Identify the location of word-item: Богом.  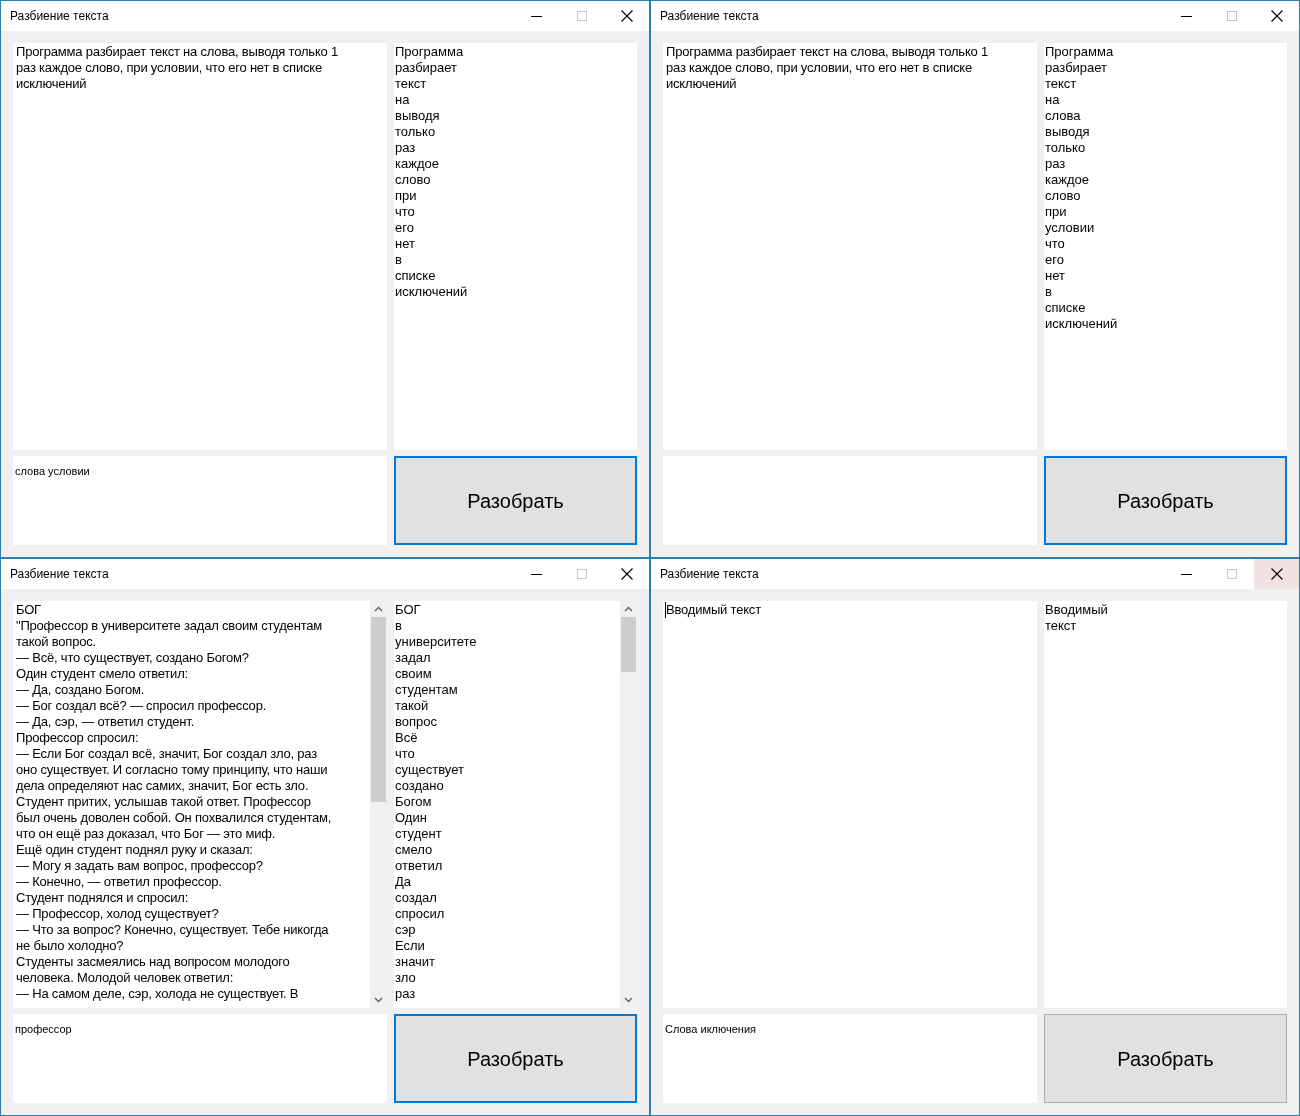
(413, 802).